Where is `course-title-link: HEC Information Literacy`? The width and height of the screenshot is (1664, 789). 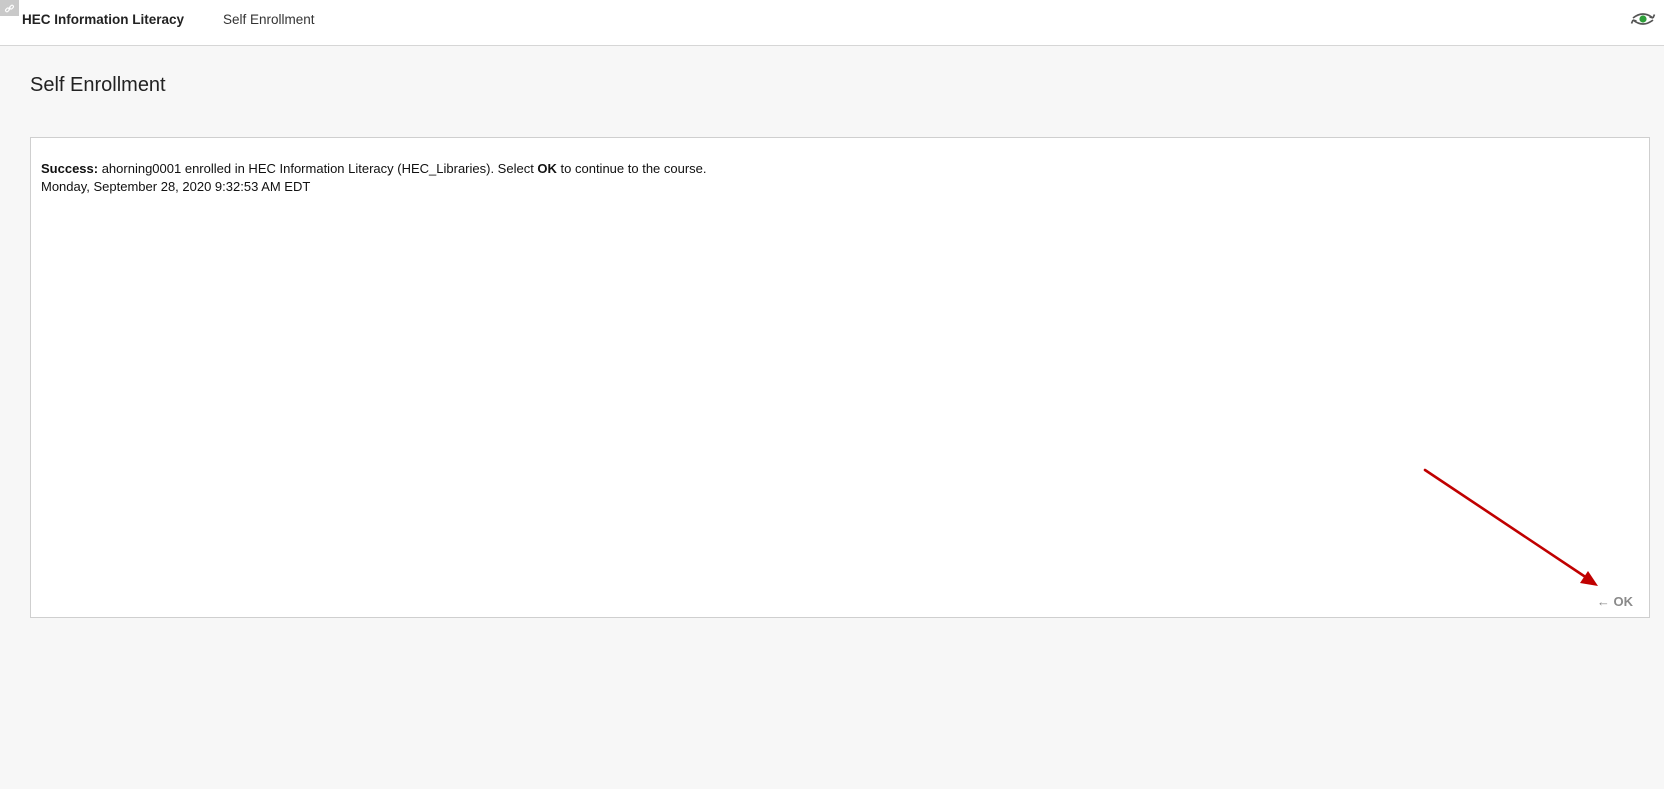
course-title-link: HEC Information Literacy is located at coordinates (103, 19).